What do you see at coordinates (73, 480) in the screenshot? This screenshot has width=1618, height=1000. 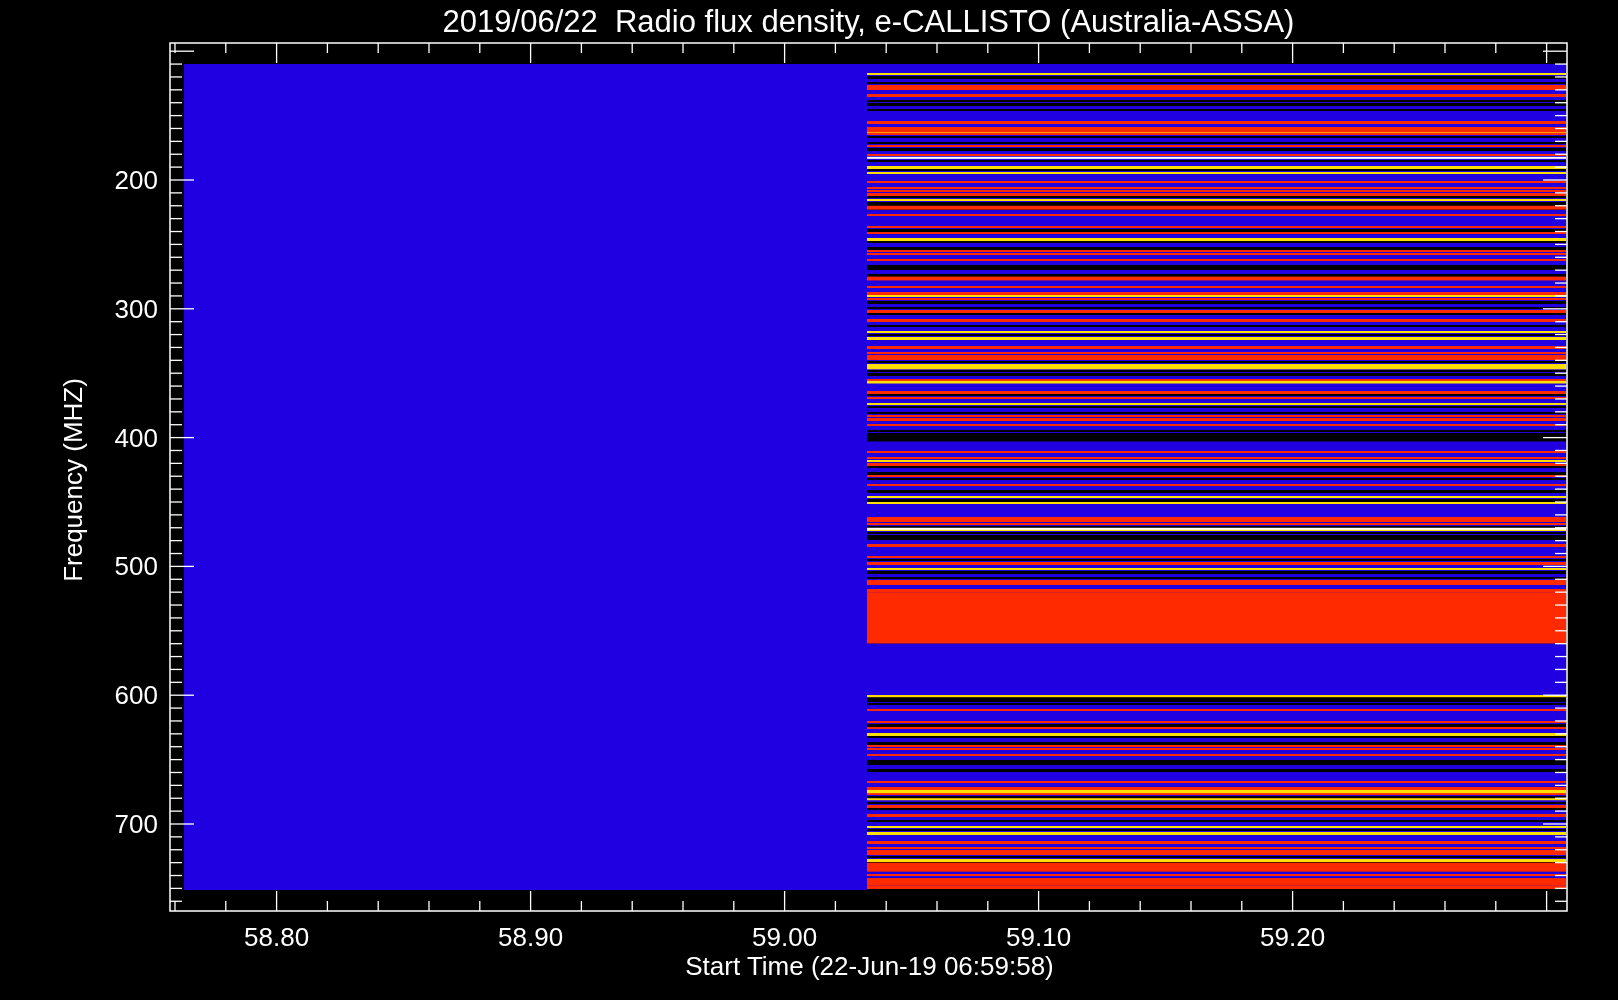 I see `y-axis-label: Frequency (MHZ)` at bounding box center [73, 480].